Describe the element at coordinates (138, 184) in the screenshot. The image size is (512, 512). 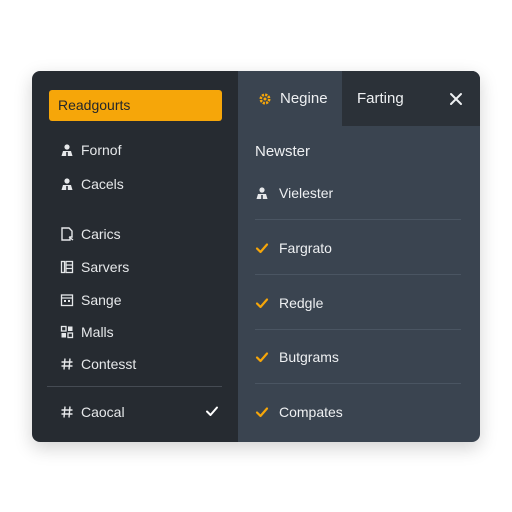
I see `sidebar-item-cacels: Cacels` at that location.